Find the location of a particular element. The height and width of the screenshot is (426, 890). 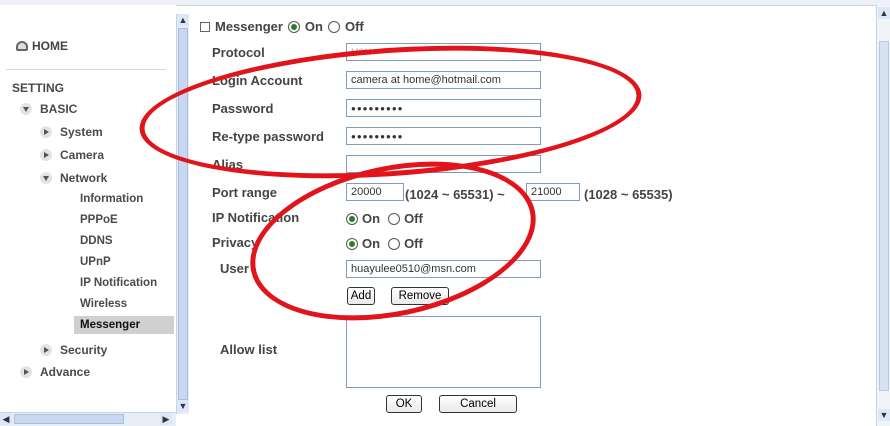

scroll-left-icon: ◀ is located at coordinates (6, 419).